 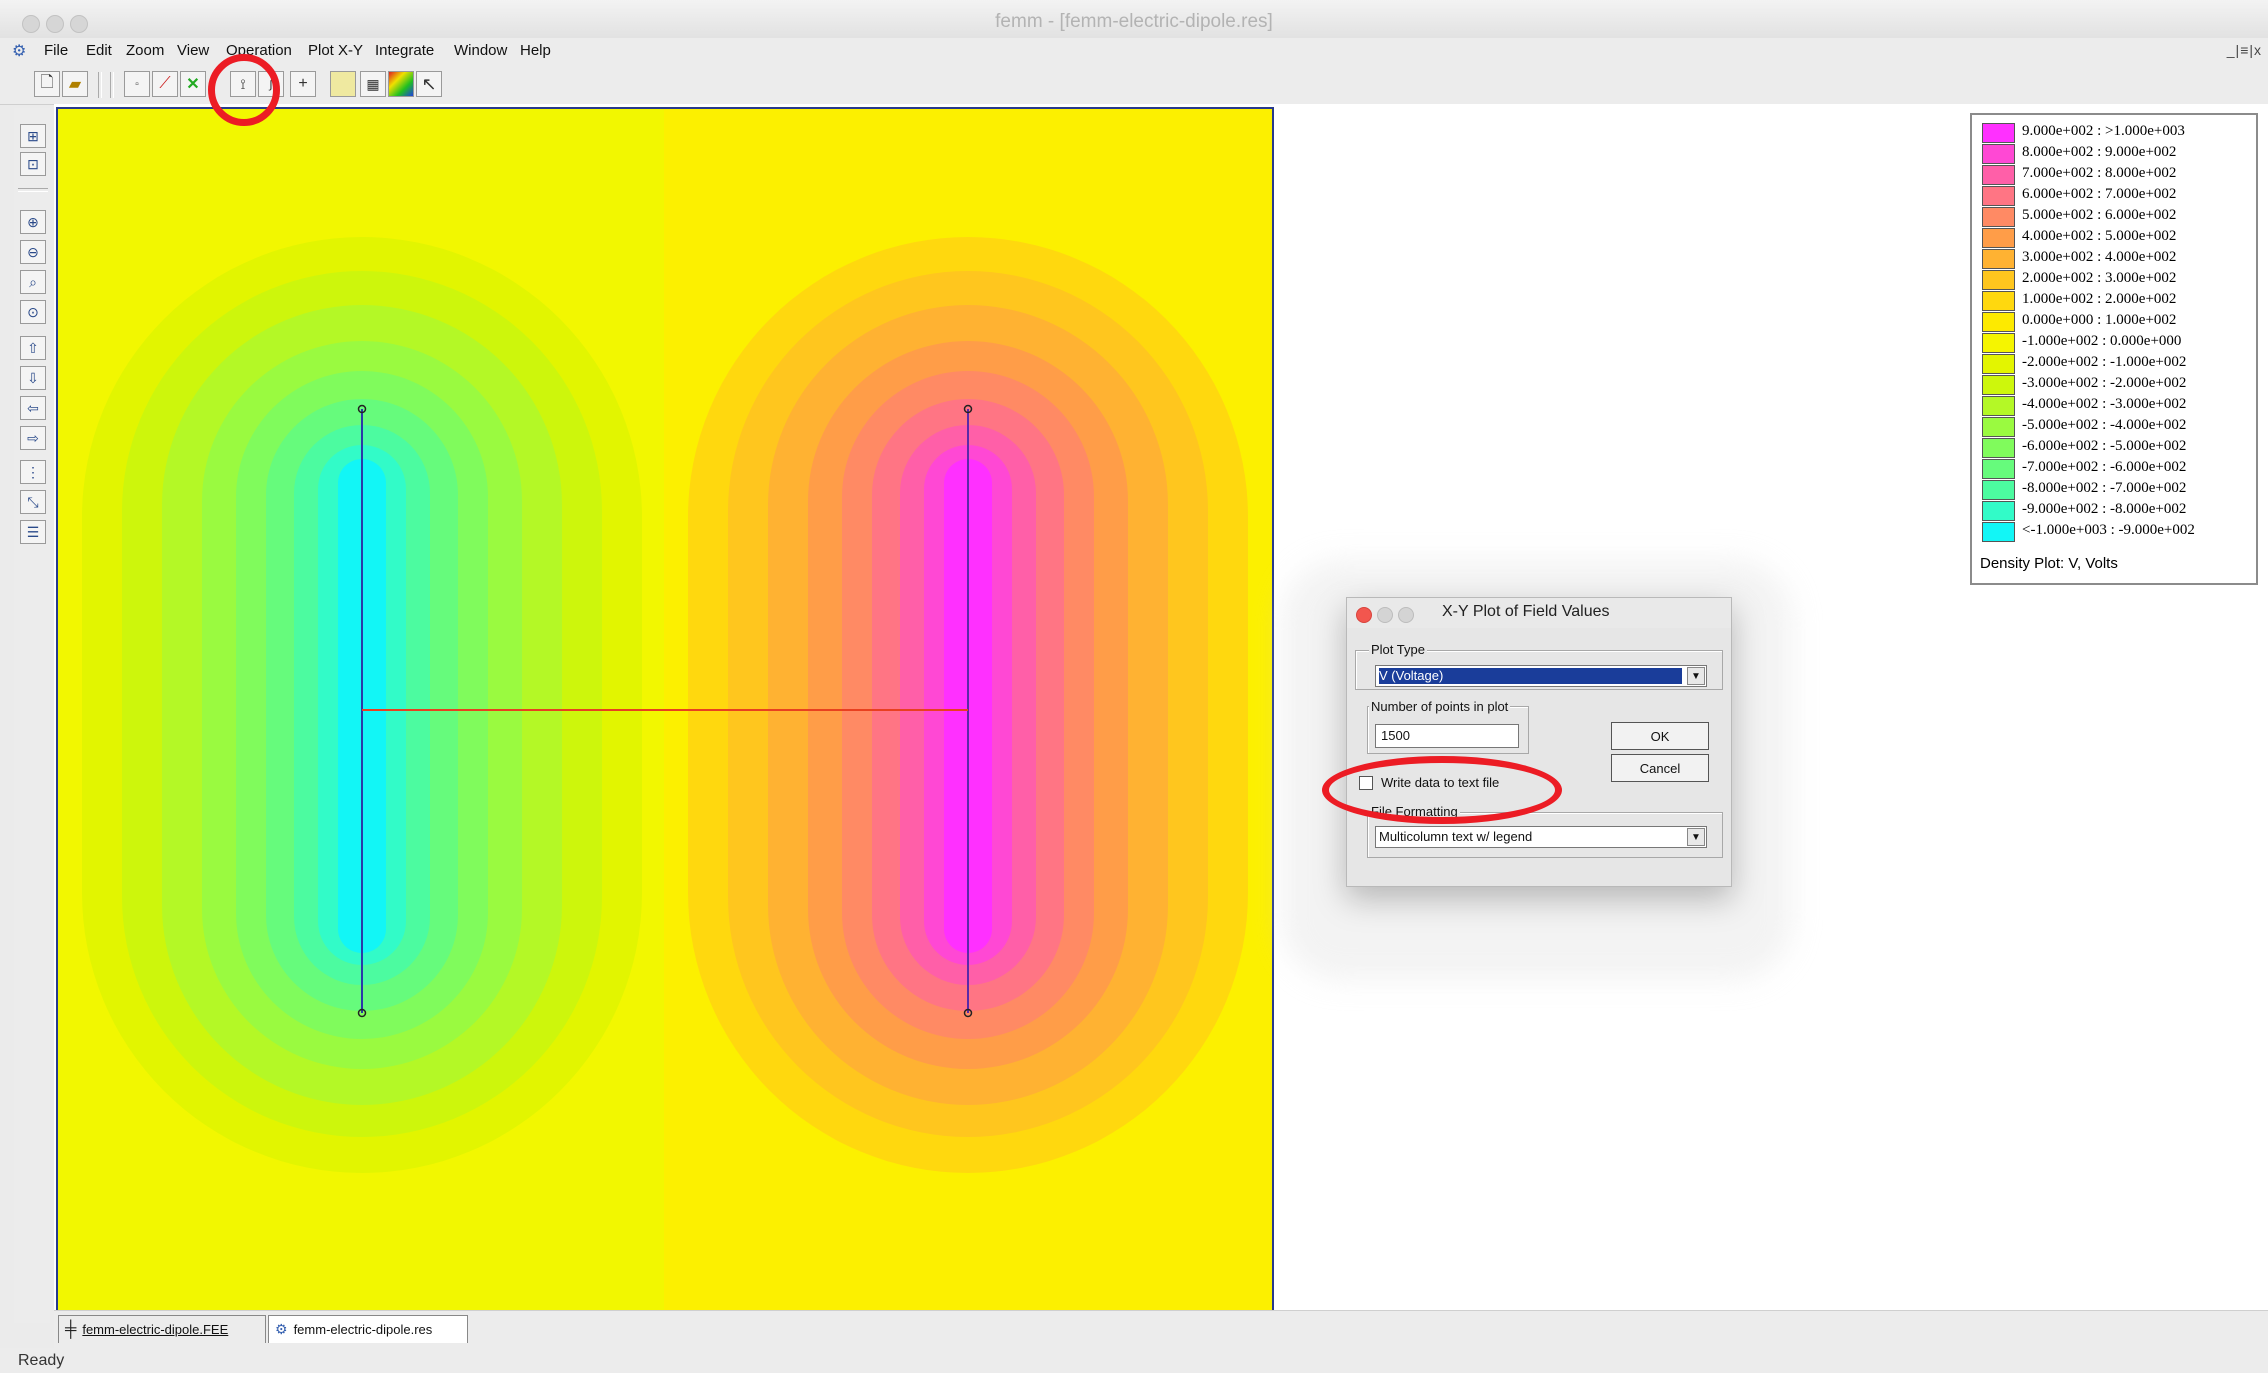 What do you see at coordinates (33, 222) in the screenshot?
I see `zoom-in-icon: ⊕` at bounding box center [33, 222].